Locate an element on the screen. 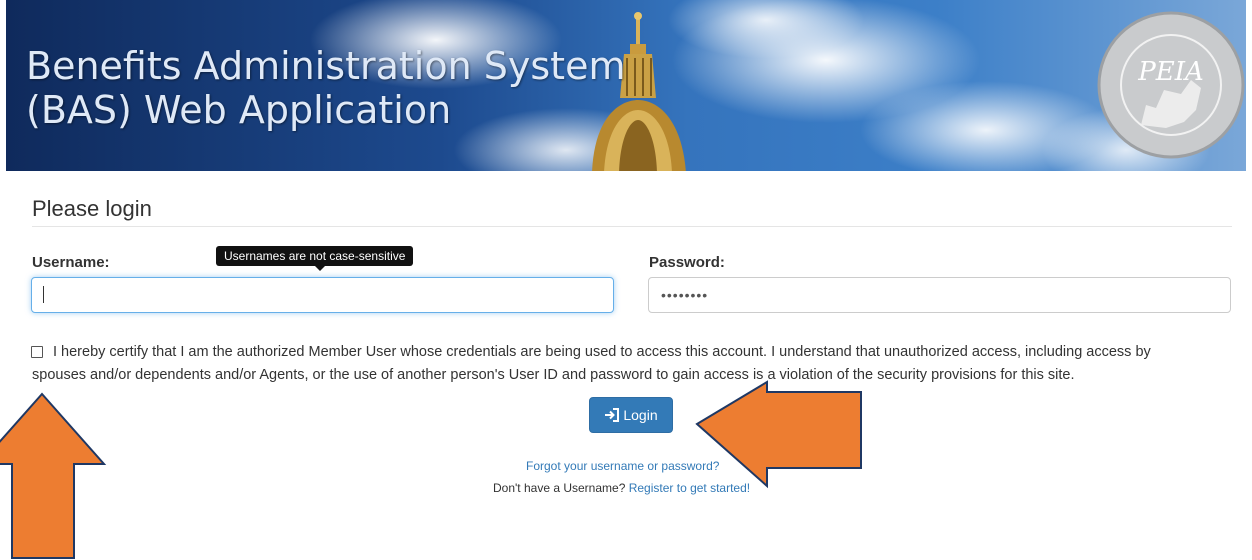 Image resolution: width=1252 pixels, height=560 pixels. banner-title-line1: Benefits Administration System is located at coordinates (326, 66).